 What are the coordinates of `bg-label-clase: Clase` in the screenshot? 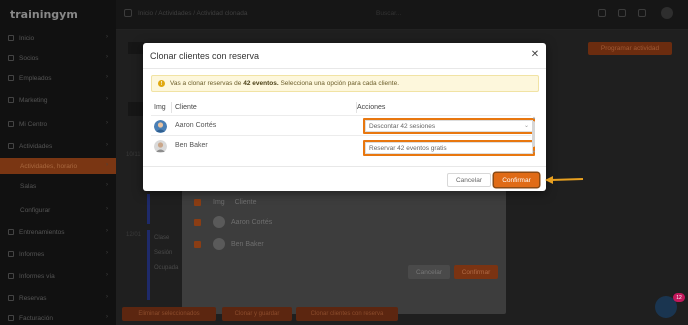 It's located at (162, 238).